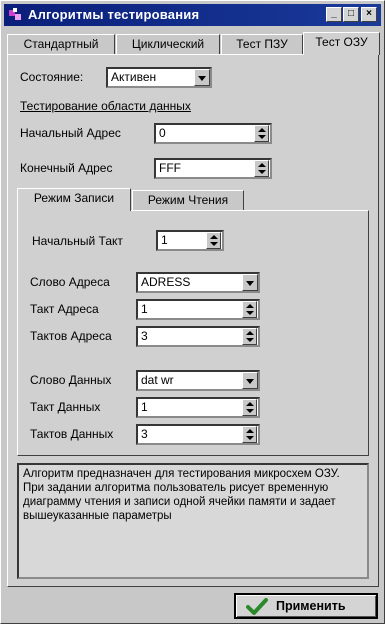  I want to click on addr-tacts-field: 3, so click(198, 336).